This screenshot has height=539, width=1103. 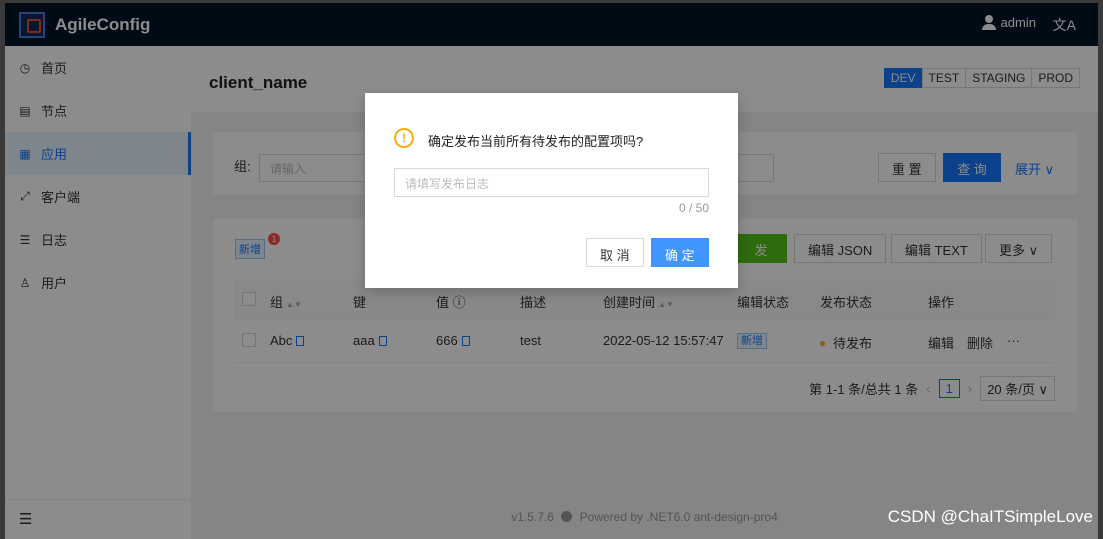 What do you see at coordinates (551, 182) in the screenshot?
I see `publish-log-input: 请填写发布日志` at bounding box center [551, 182].